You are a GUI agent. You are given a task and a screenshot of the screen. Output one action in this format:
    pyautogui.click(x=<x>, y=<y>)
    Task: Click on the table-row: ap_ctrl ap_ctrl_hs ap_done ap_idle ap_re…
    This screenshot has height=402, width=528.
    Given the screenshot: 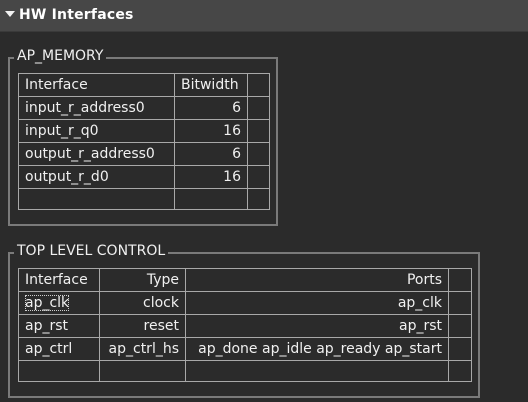 What is the action you would take?
    pyautogui.click(x=245, y=349)
    